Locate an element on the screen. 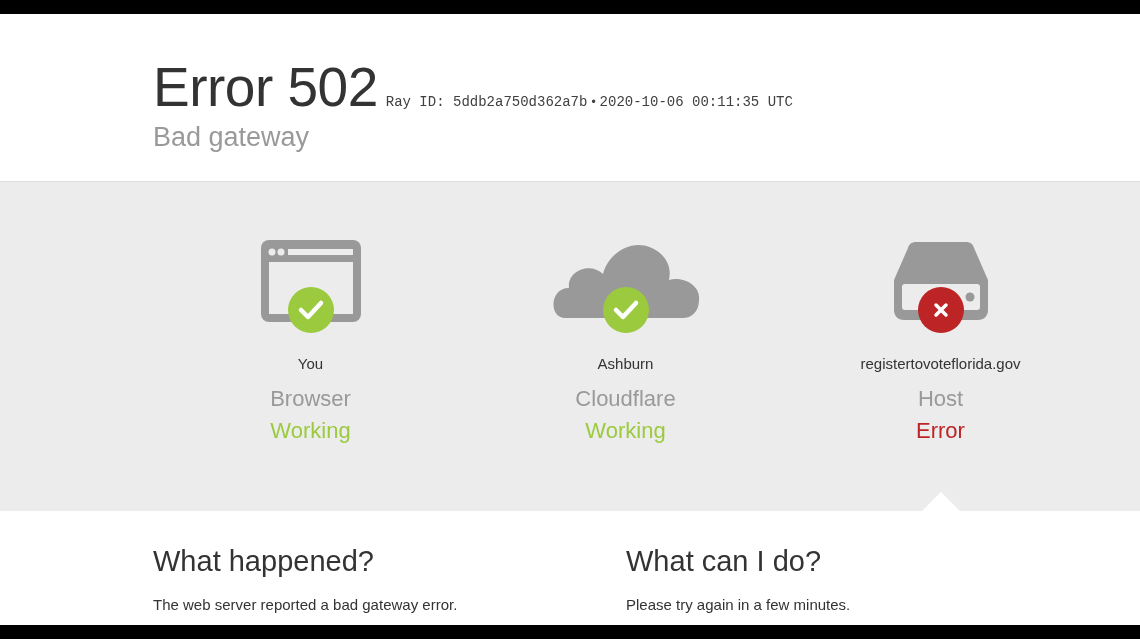 Image resolution: width=1140 pixels, height=641 pixels. error-subtitle: Bad gateway is located at coordinates (232, 137).